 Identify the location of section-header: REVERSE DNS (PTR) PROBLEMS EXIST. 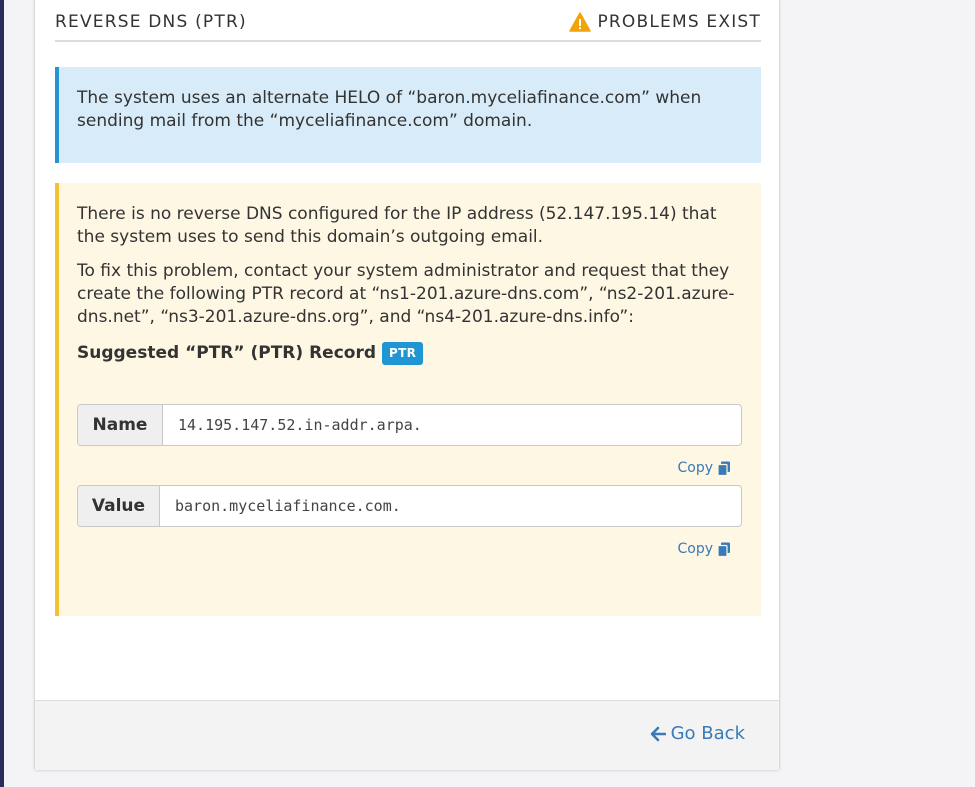
(408, 21).